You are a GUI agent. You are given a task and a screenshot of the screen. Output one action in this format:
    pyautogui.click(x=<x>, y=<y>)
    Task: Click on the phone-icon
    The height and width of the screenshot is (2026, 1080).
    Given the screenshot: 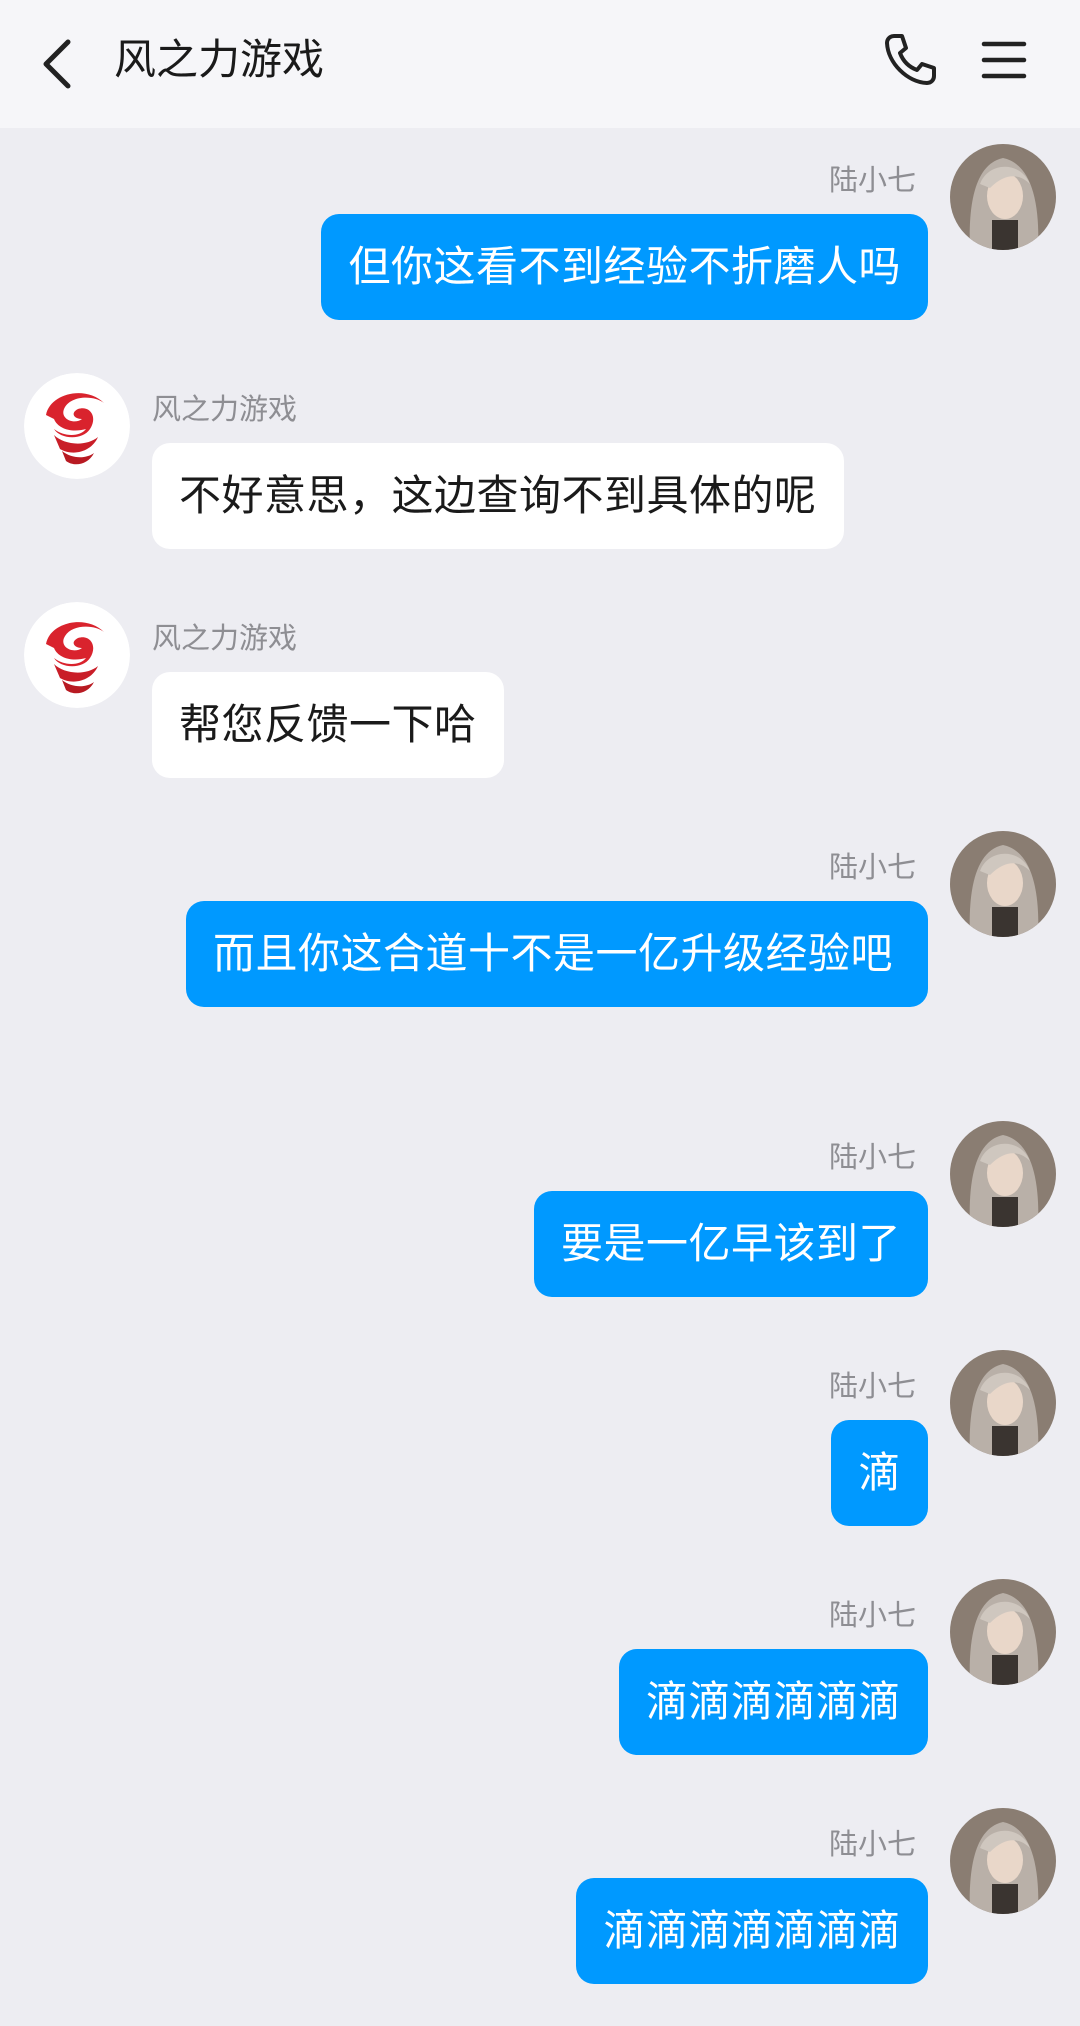 What is the action you would take?
    pyautogui.click(x=910, y=59)
    